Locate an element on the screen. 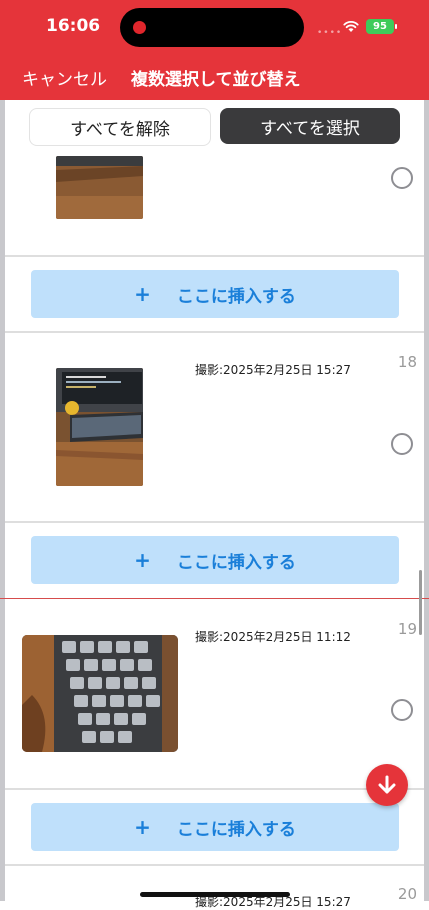  dynamic-island is located at coordinates (212, 27).